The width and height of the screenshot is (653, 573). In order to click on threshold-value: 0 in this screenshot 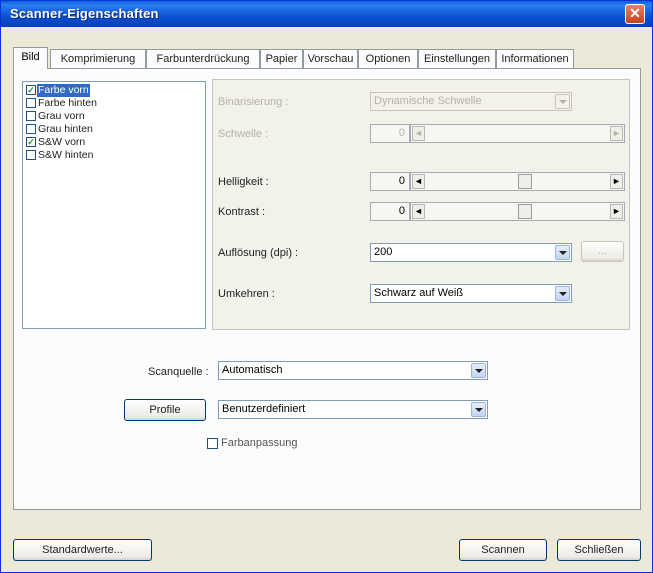, I will do `click(401, 133)`.